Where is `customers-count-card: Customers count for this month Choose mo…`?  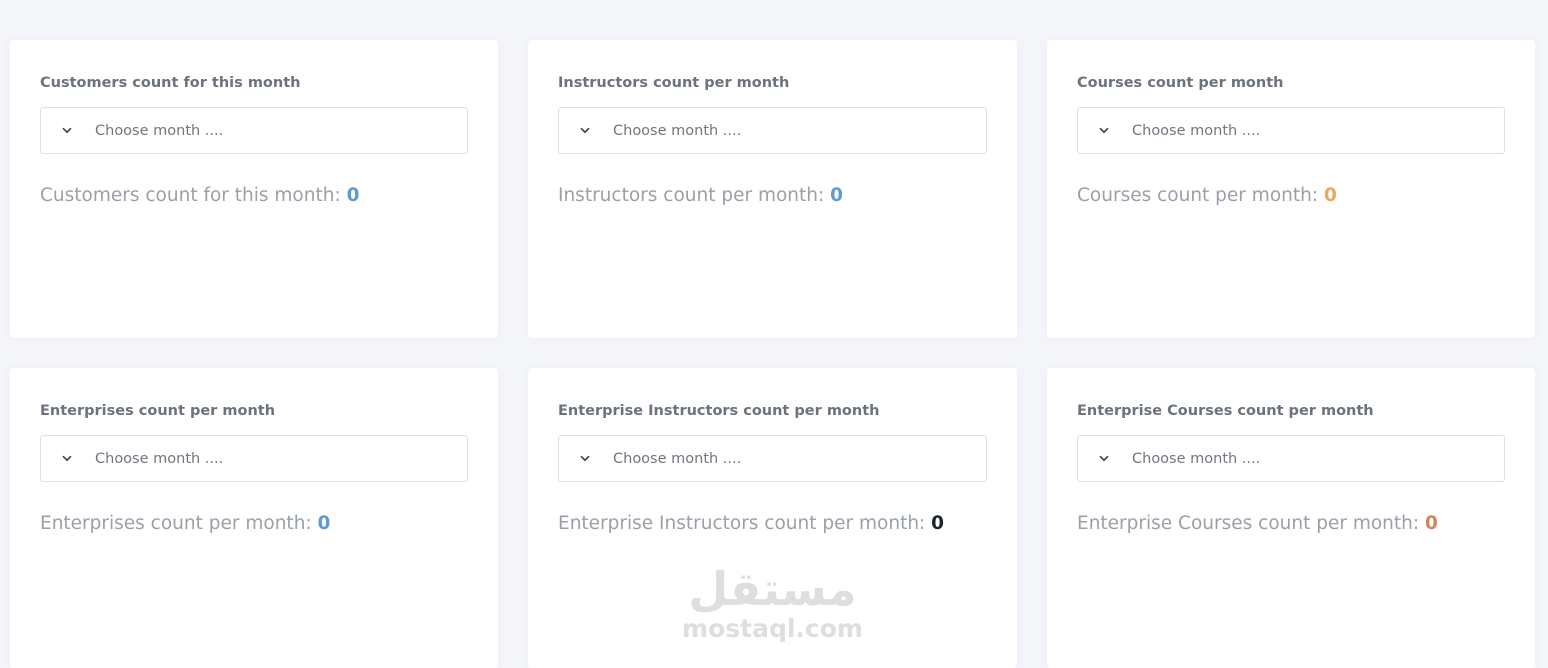 customers-count-card: Customers count for this month Choose mo… is located at coordinates (254, 189).